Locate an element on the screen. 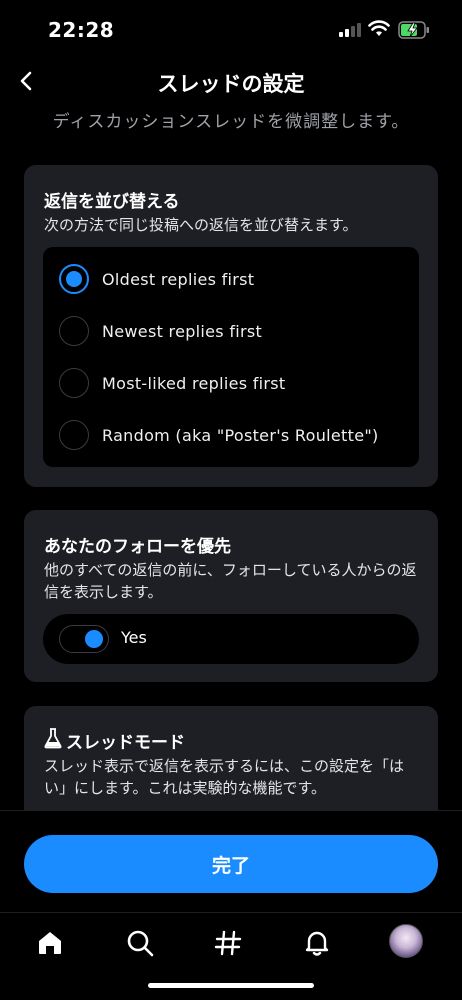  wifi-icon is located at coordinates (379, 28).